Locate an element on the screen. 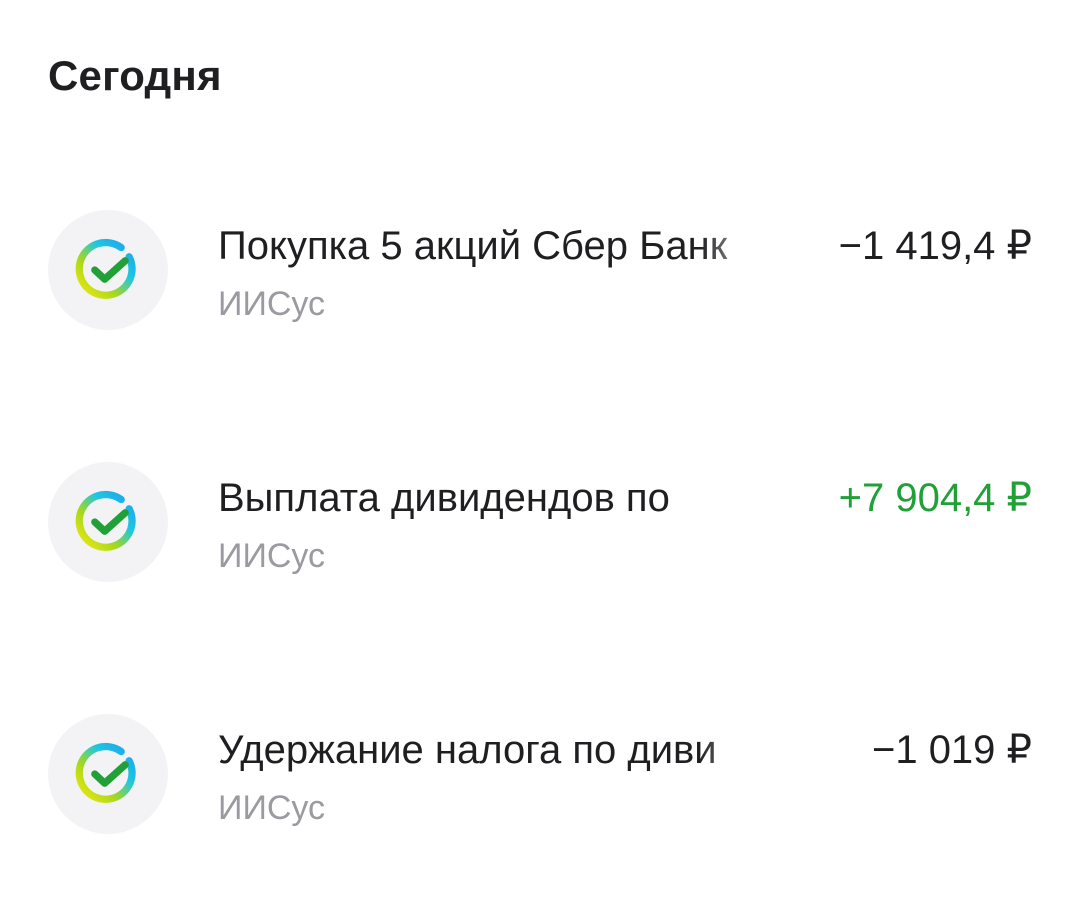  operation-title: Покупка 5 акций Сбер Банк is located at coordinates (473, 246).